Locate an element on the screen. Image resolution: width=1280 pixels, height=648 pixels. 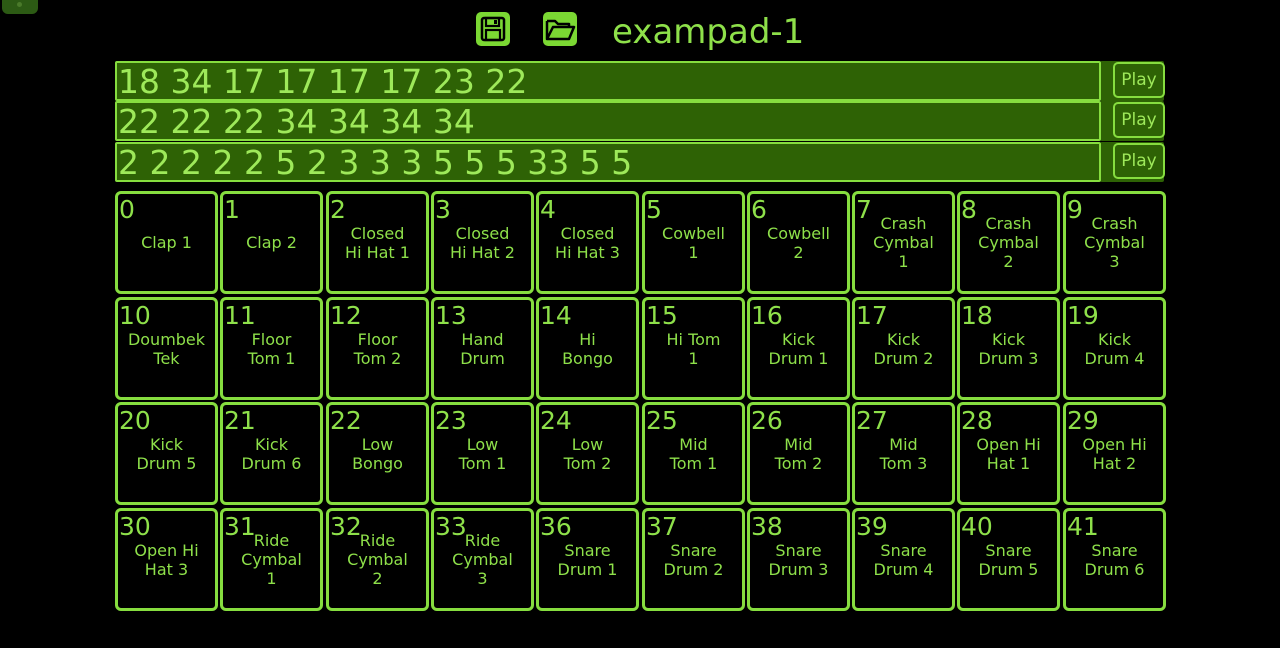
drum-pad: Snare Drum 6 41 is located at coordinates (1114, 559).